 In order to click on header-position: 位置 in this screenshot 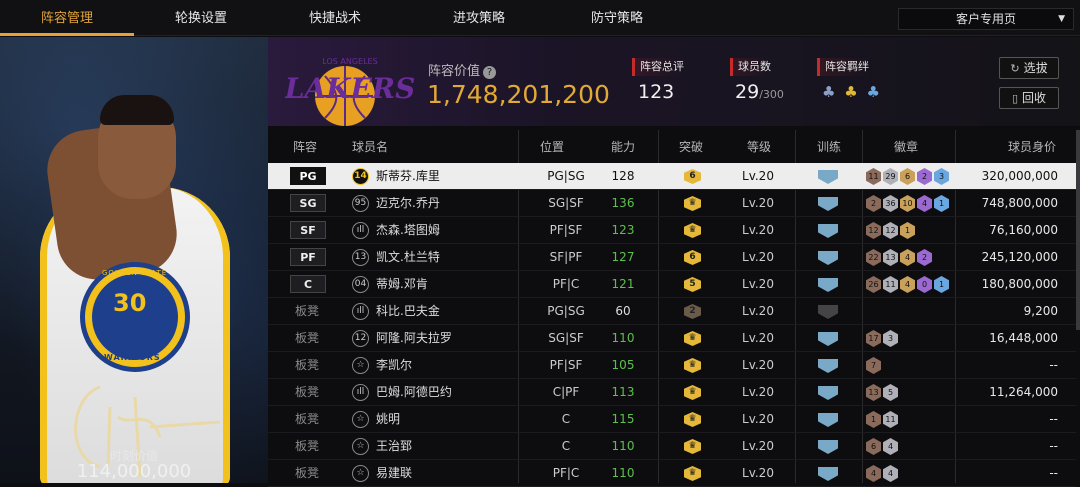, I will do `click(552, 146)`.